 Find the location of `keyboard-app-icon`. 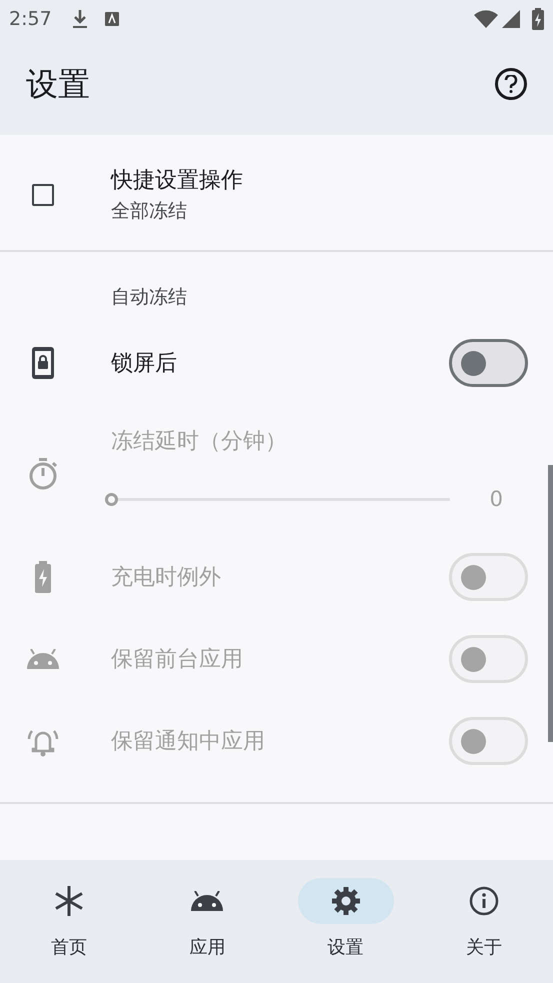

keyboard-app-icon is located at coordinates (111, 19).